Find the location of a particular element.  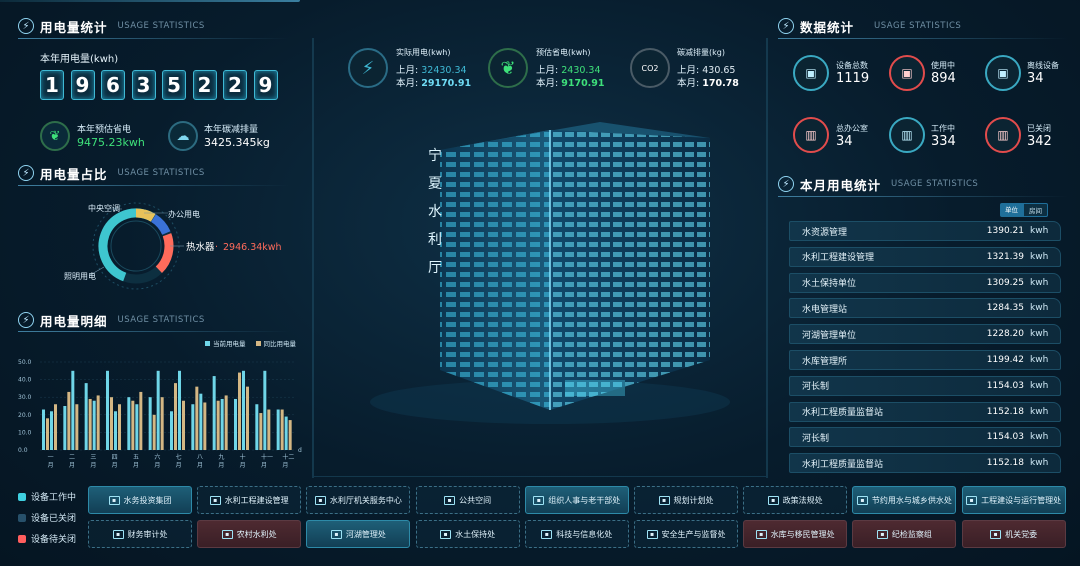

department-button: ▪ 组织人事与老干部处 is located at coordinates (576, 500).